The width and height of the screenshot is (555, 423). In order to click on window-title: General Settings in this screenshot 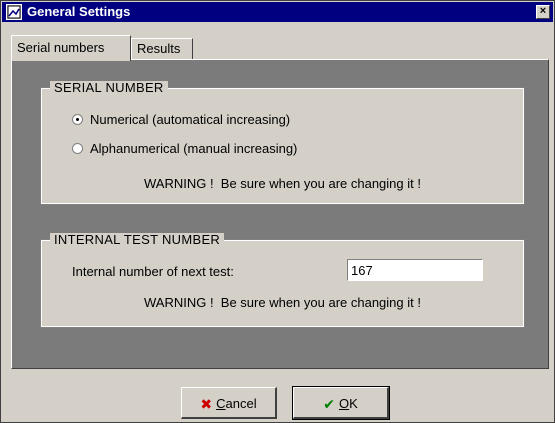, I will do `click(79, 11)`.